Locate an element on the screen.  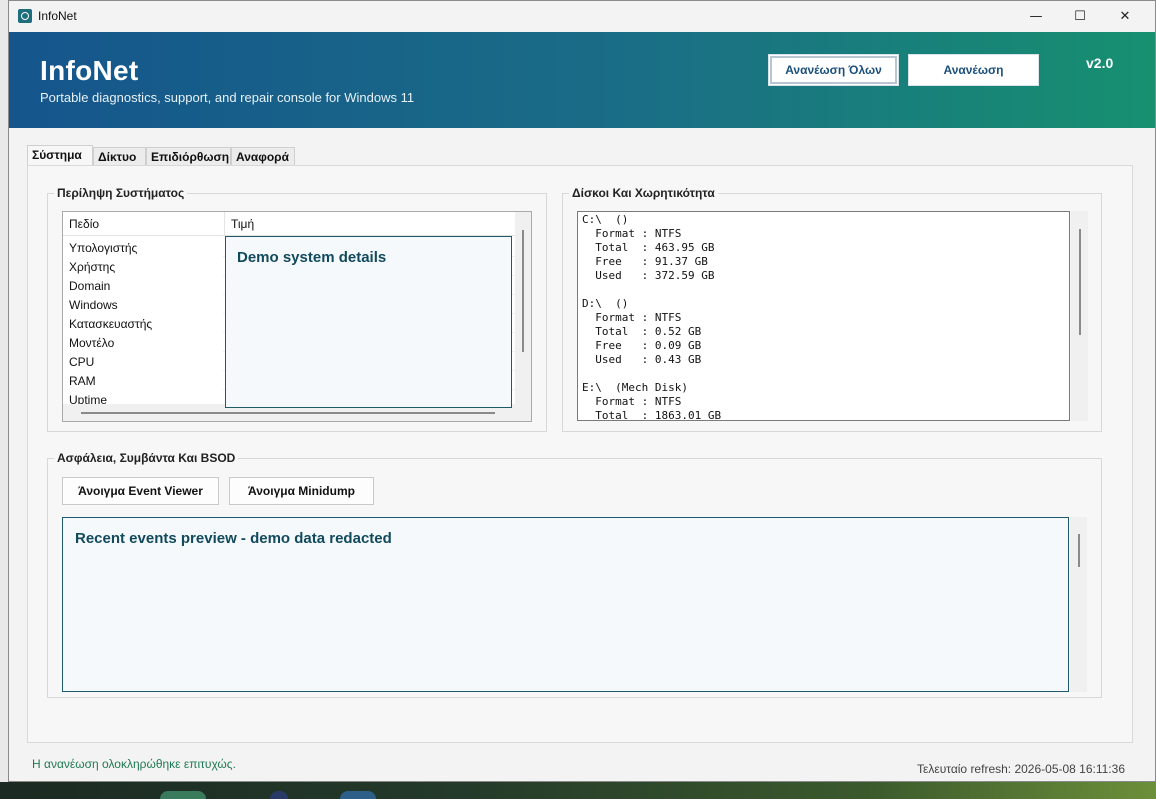
table-row: Κατασκευαστής is located at coordinates (293, 323).